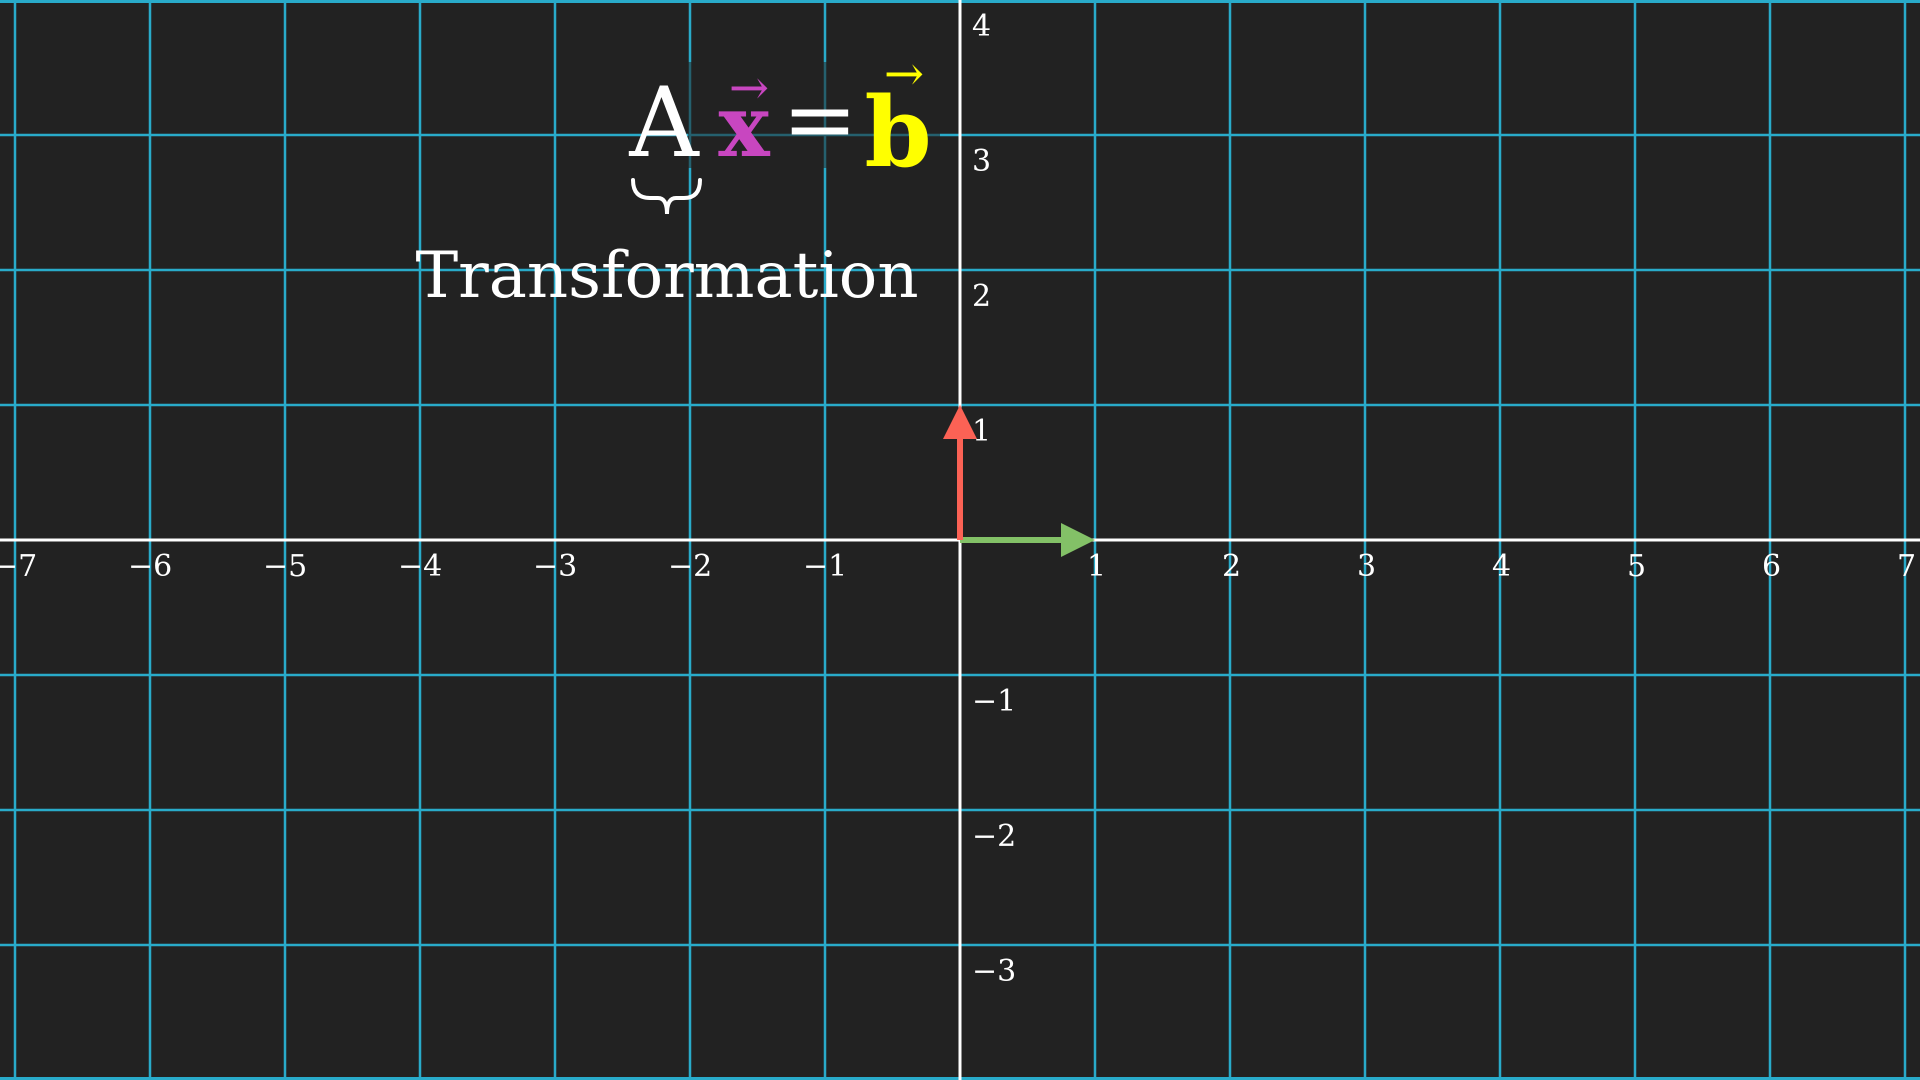 This screenshot has width=1920, height=1080. I want to click on x-tick-label: 1, so click(1096, 566).